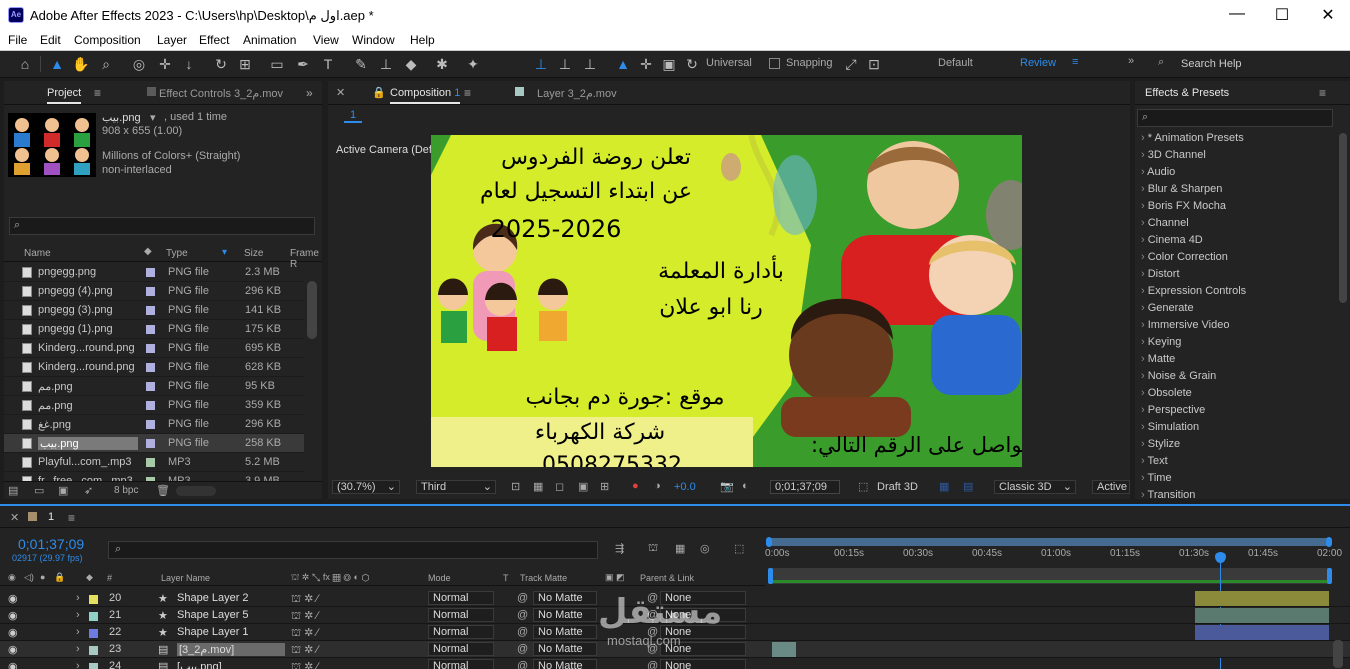 The width and height of the screenshot is (1350, 669). What do you see at coordinates (312, 310) in the screenshot?
I see `list-scrollbar` at bounding box center [312, 310].